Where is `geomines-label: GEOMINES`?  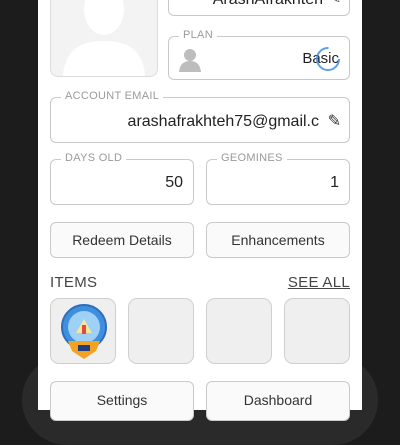
geomines-label: GEOMINES is located at coordinates (252, 158).